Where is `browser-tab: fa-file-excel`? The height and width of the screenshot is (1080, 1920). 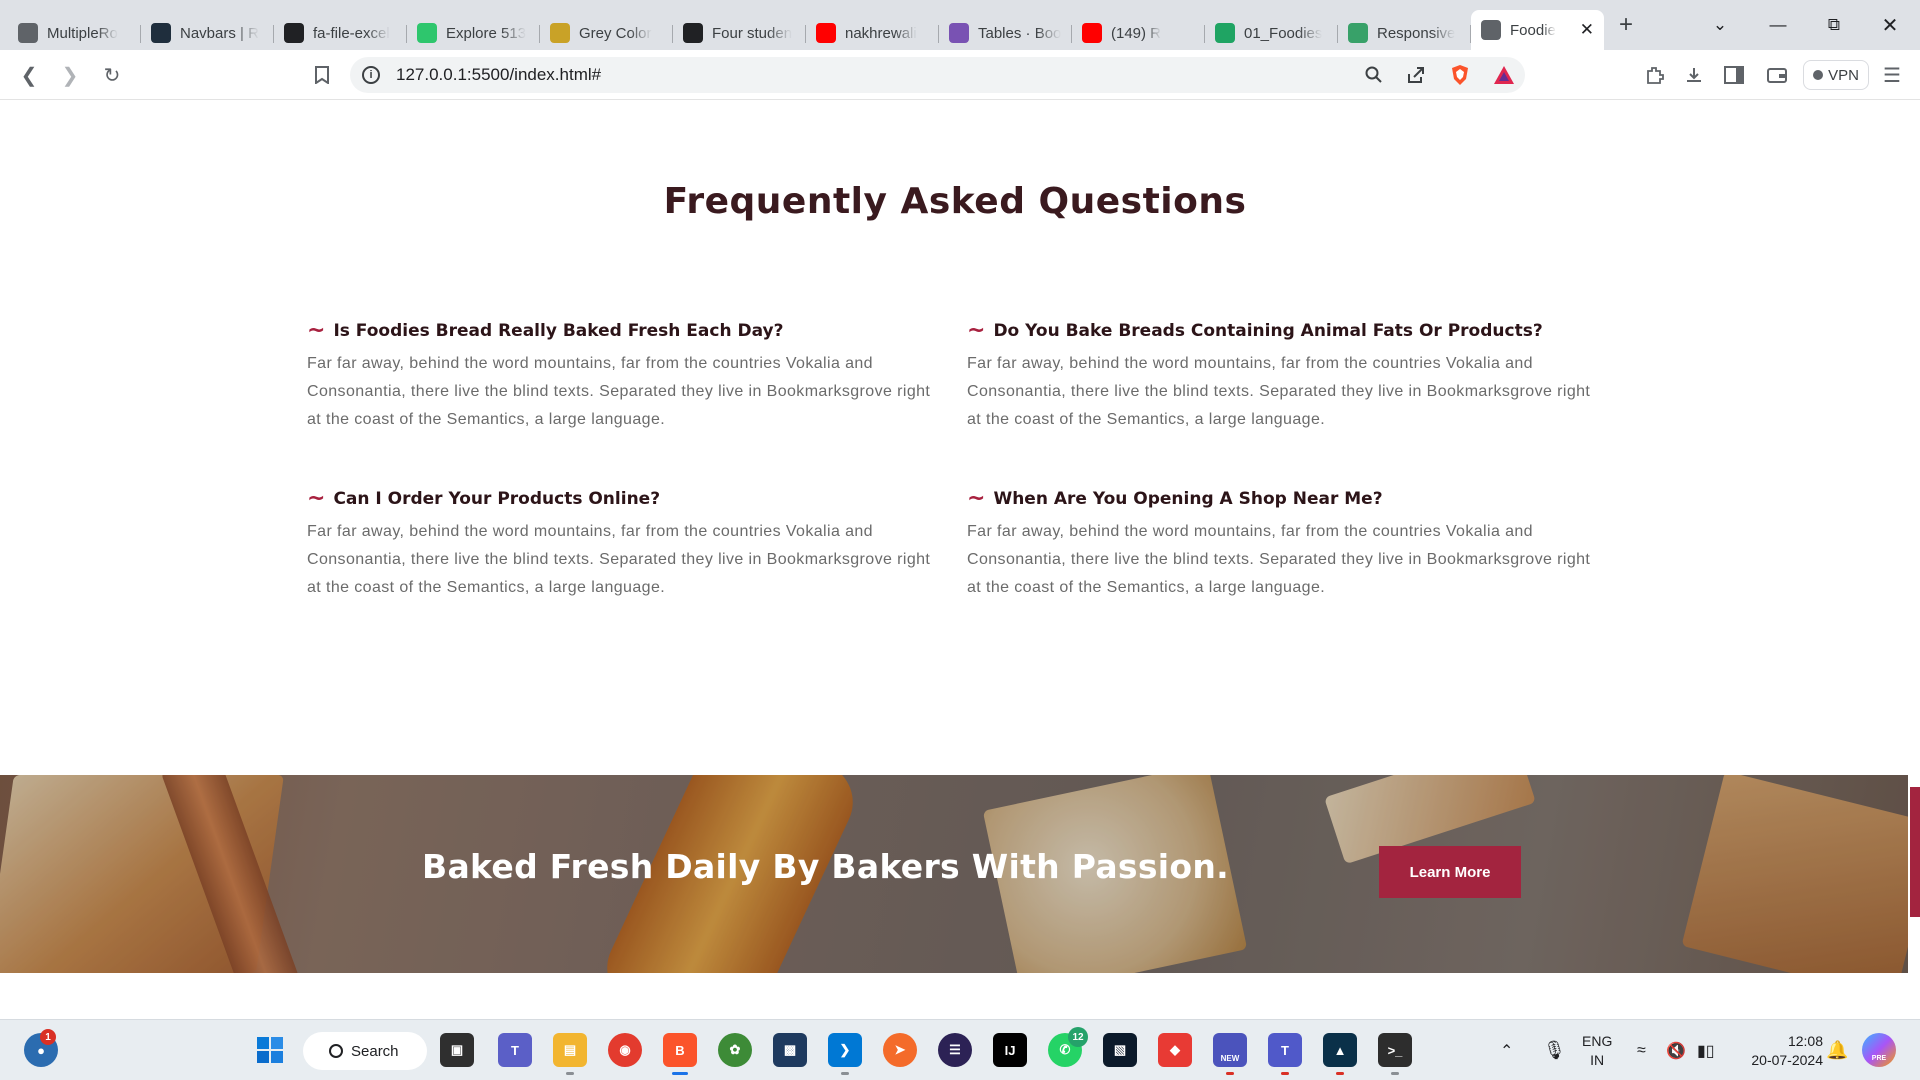 browser-tab: fa-file-excel is located at coordinates (340, 33).